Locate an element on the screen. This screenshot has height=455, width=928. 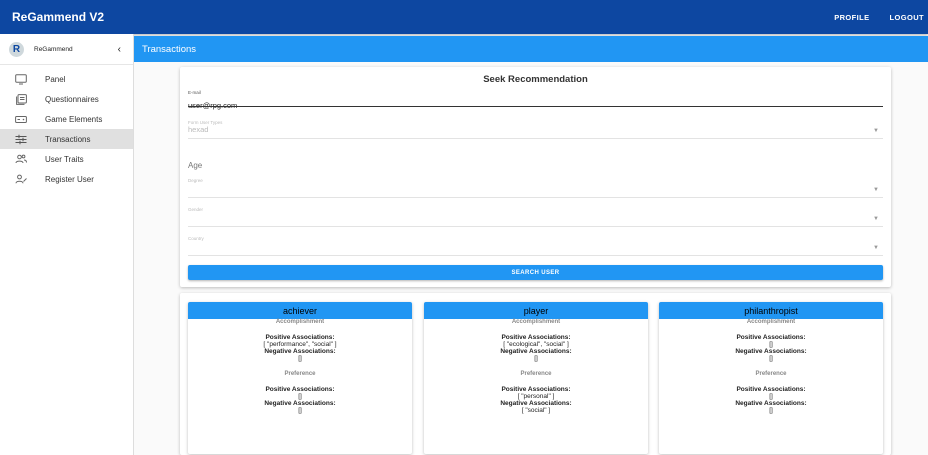
degree-select: Degree ▼ is located at coordinates (535, 188).